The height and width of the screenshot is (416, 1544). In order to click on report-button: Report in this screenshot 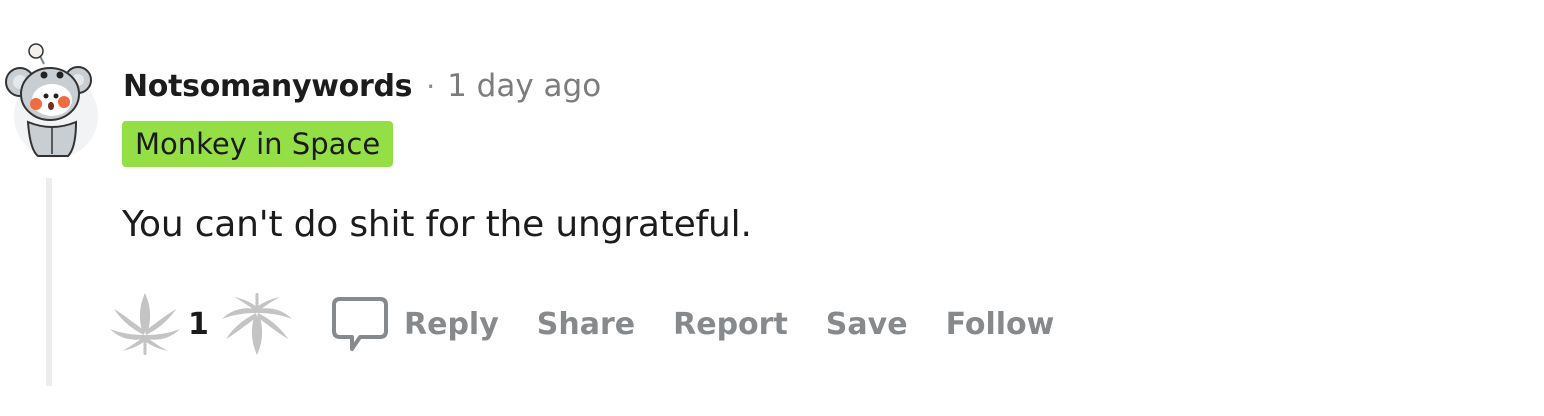, I will do `click(730, 324)`.